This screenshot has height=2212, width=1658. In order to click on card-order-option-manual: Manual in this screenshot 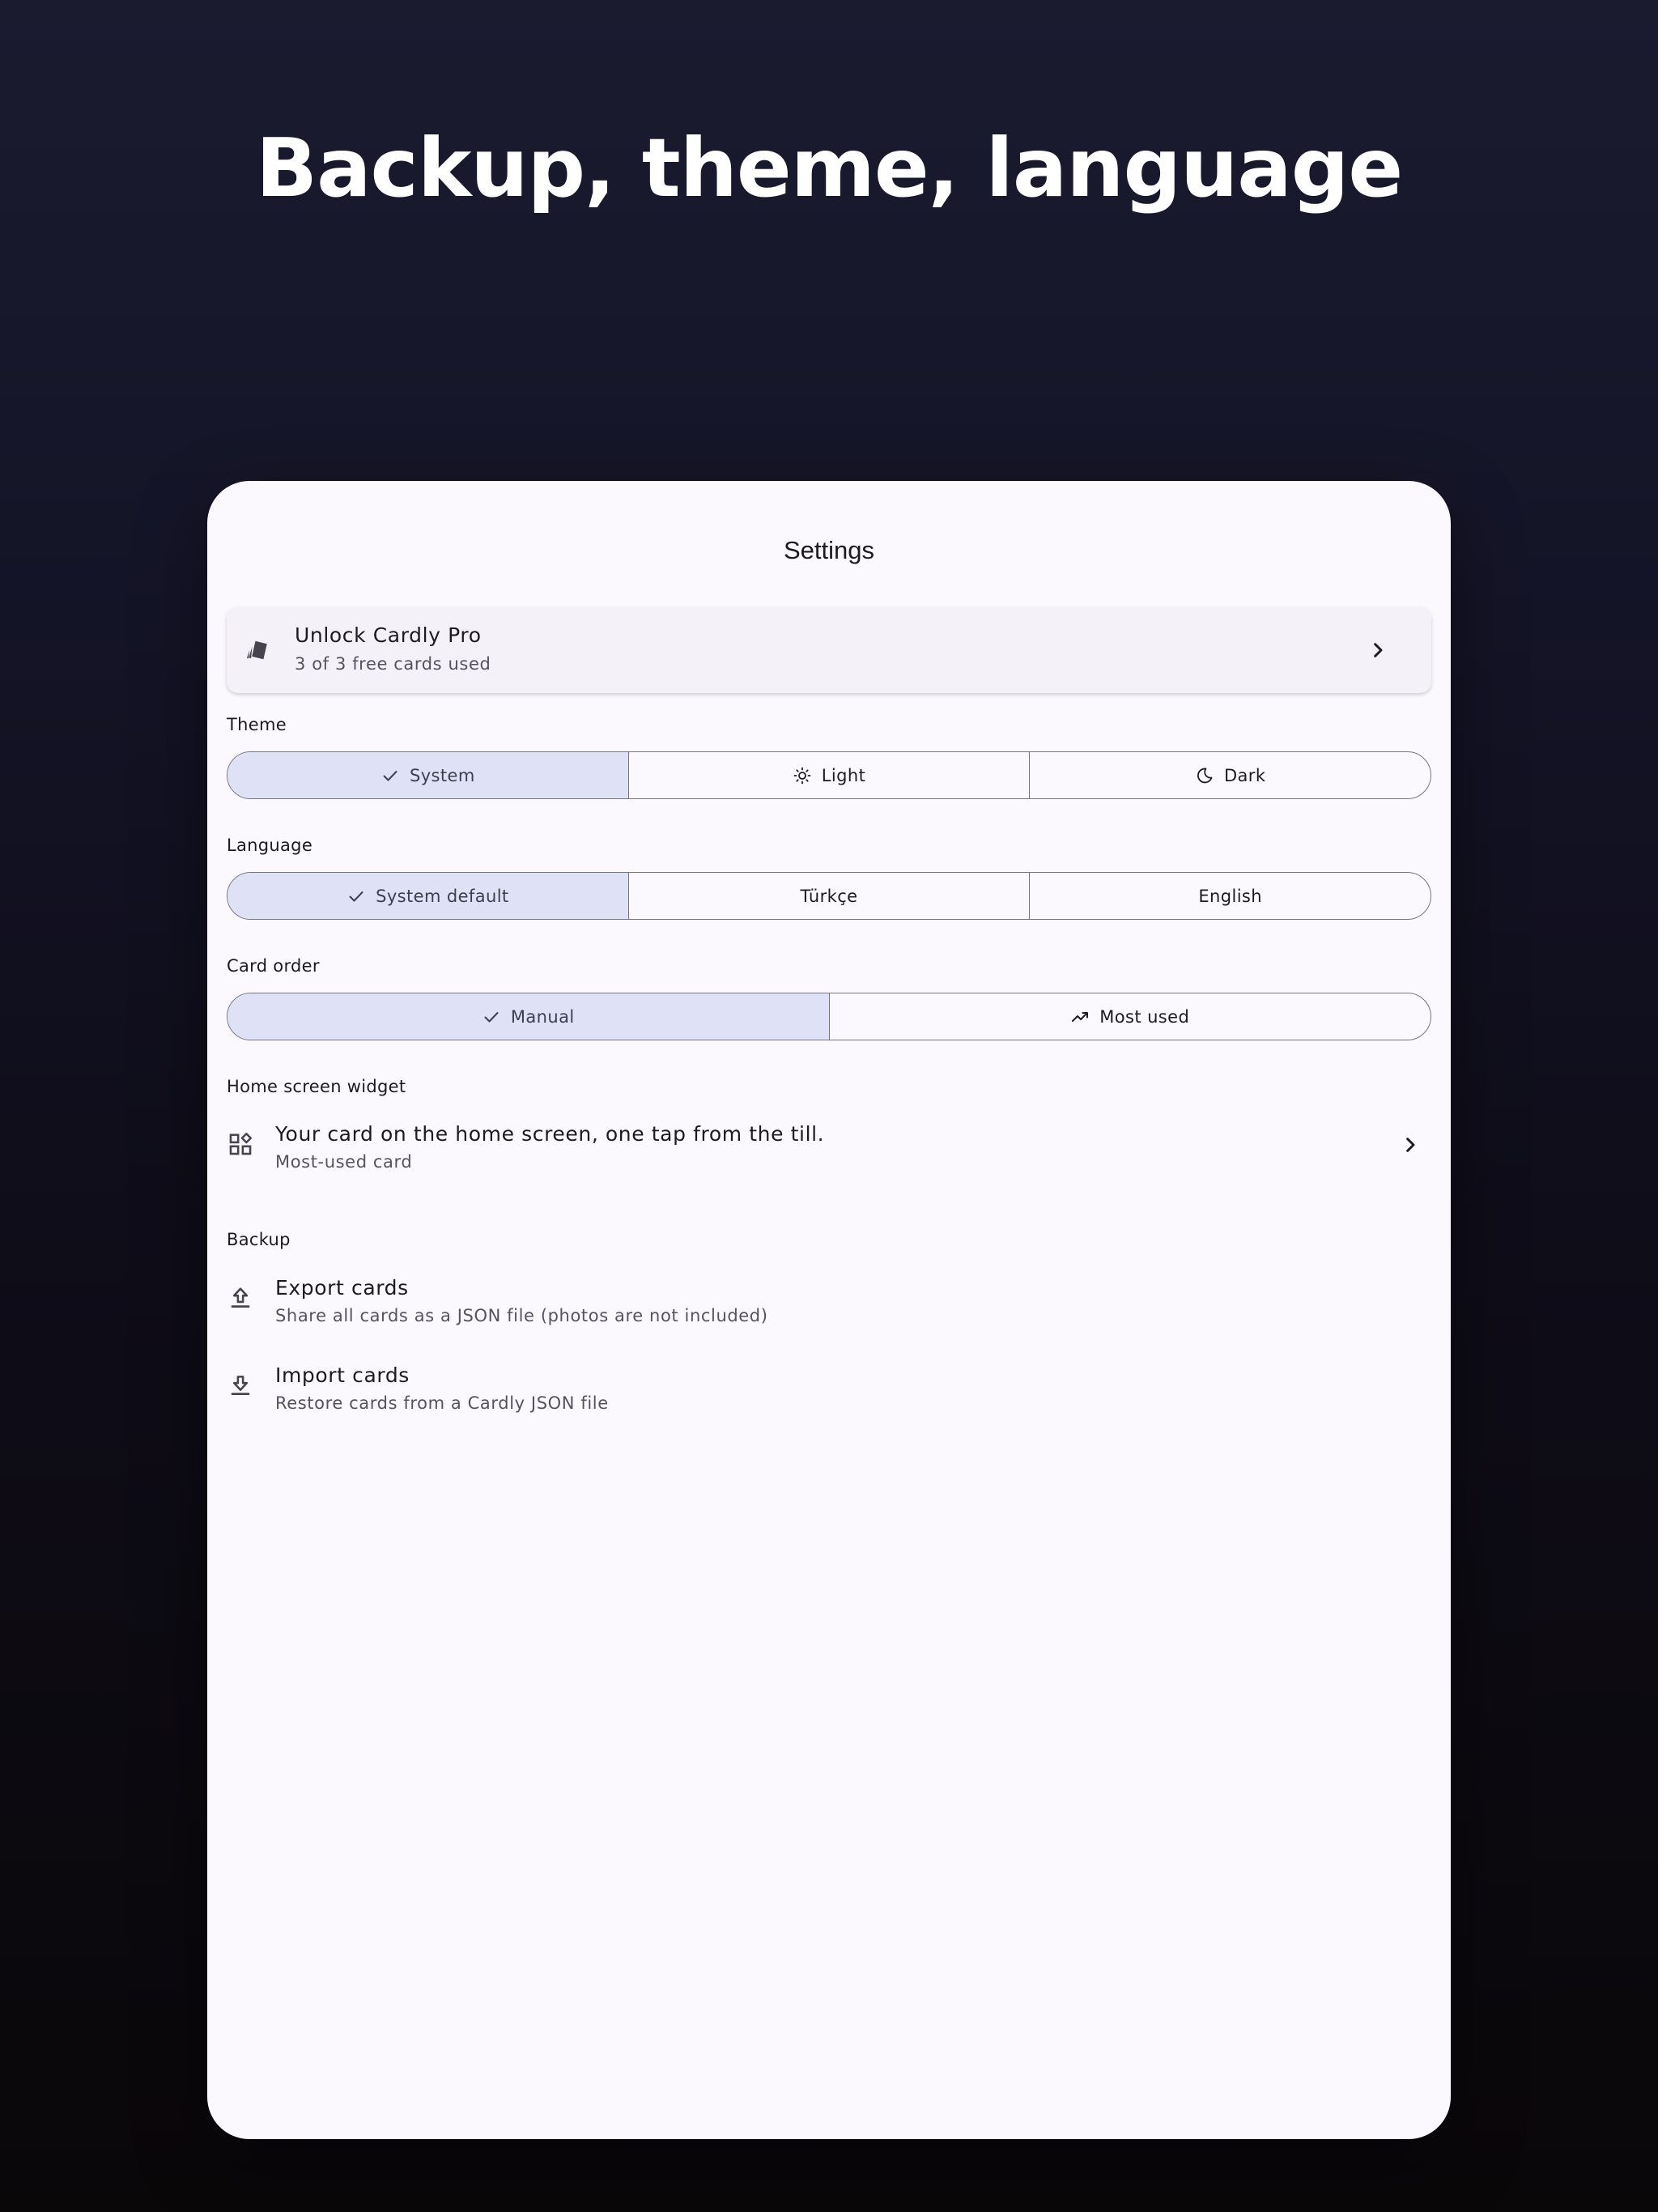, I will do `click(528, 1017)`.